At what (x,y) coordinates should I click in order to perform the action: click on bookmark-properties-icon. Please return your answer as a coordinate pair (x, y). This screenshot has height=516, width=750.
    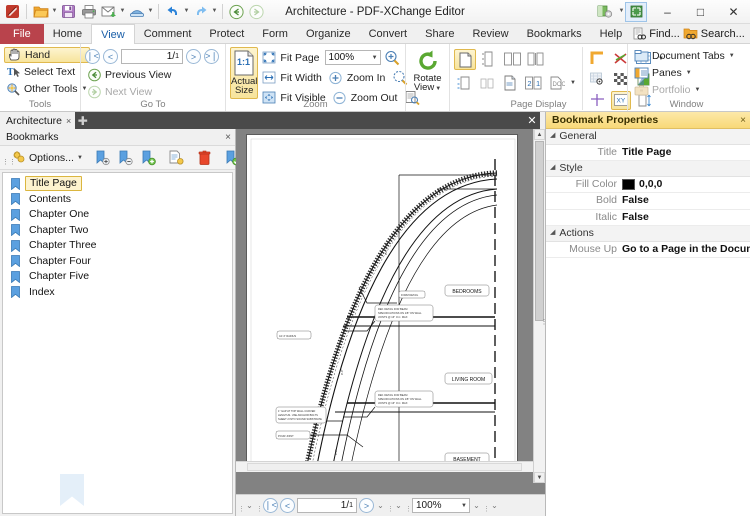
    Looking at the image, I should click on (177, 157).